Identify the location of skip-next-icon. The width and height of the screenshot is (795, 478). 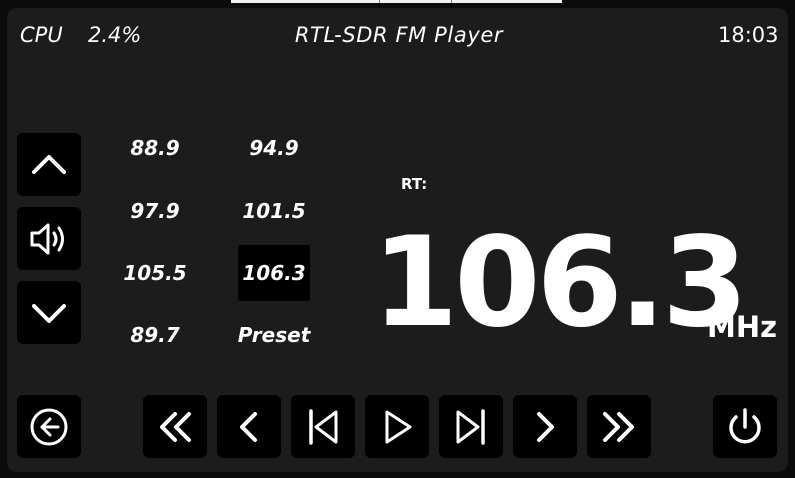
(470, 426).